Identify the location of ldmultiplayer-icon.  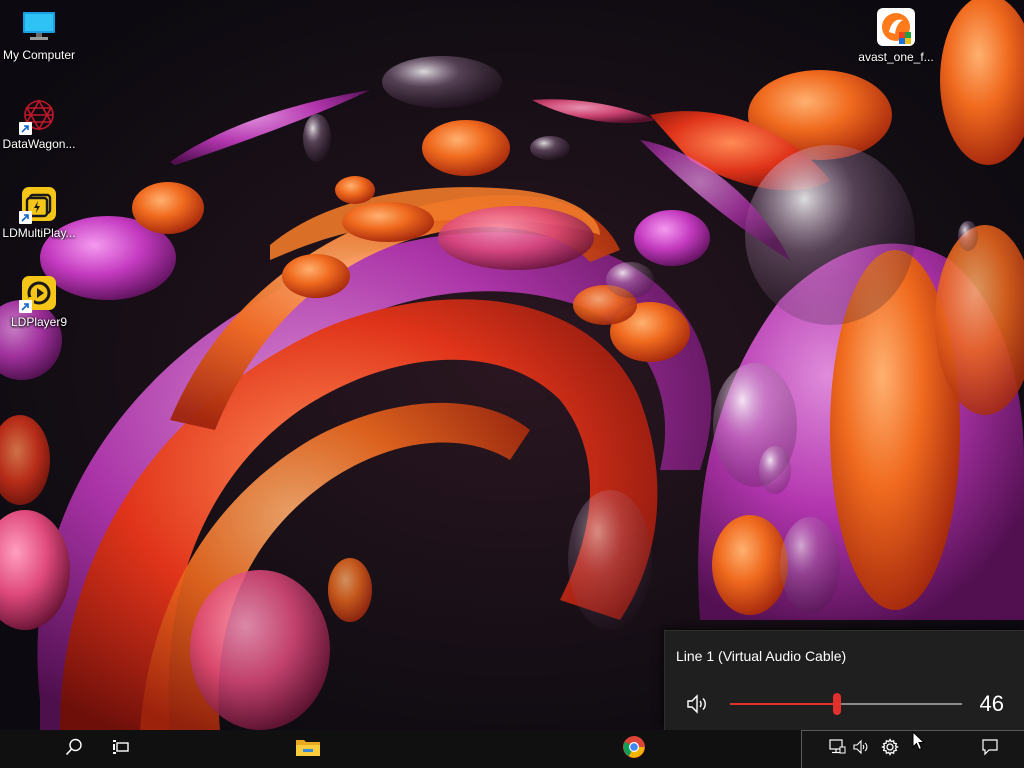
(38, 205).